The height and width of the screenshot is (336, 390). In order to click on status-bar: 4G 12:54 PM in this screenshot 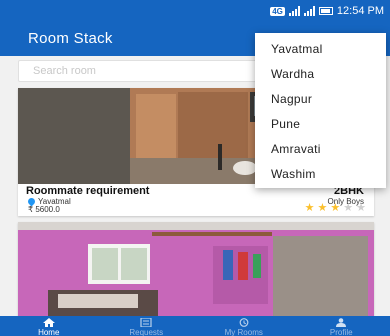, I will do `click(195, 11)`.